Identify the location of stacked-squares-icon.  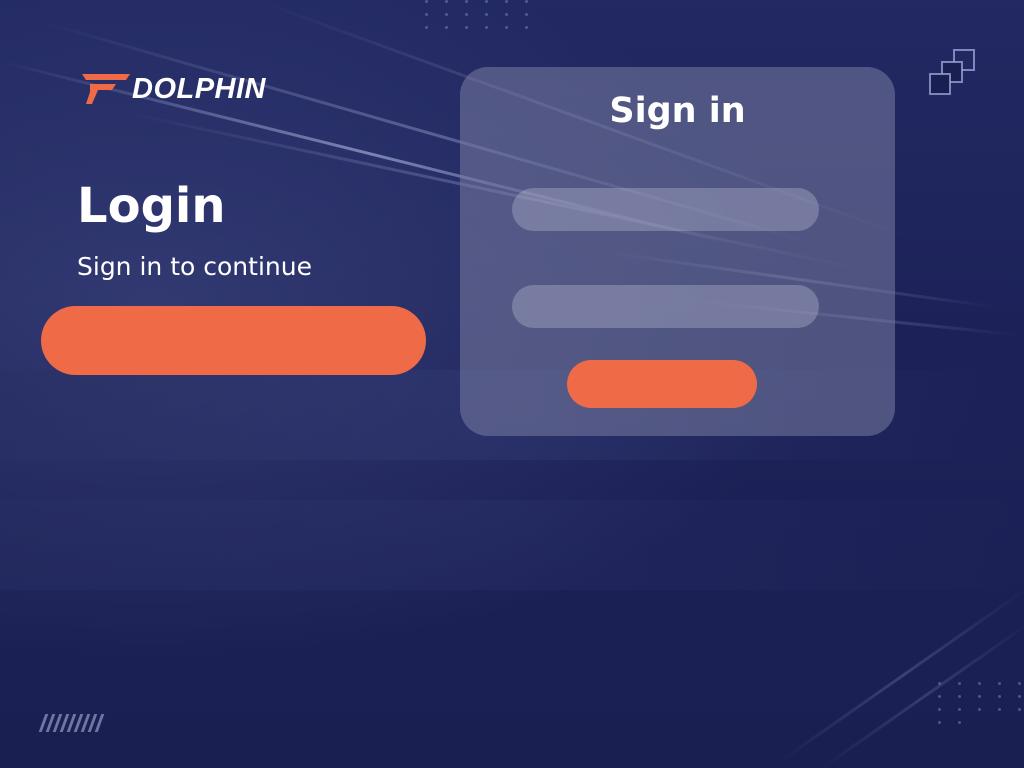
(952, 72).